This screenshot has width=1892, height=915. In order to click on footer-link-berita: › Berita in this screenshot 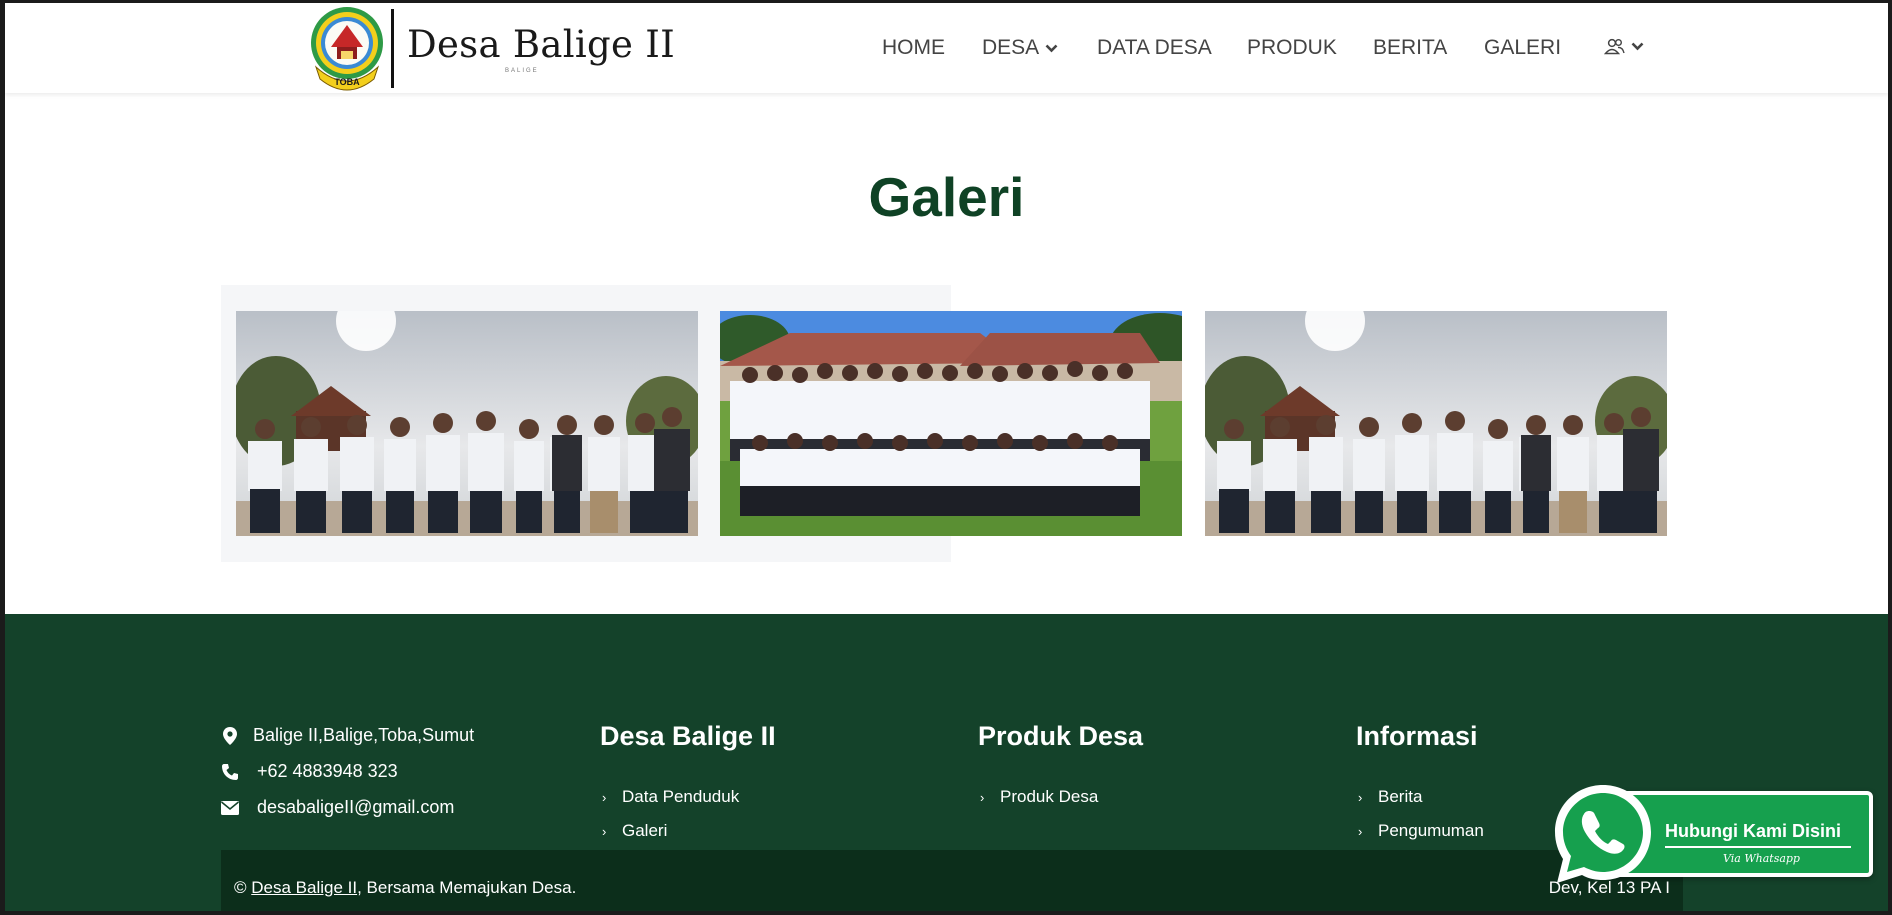, I will do `click(1390, 797)`.